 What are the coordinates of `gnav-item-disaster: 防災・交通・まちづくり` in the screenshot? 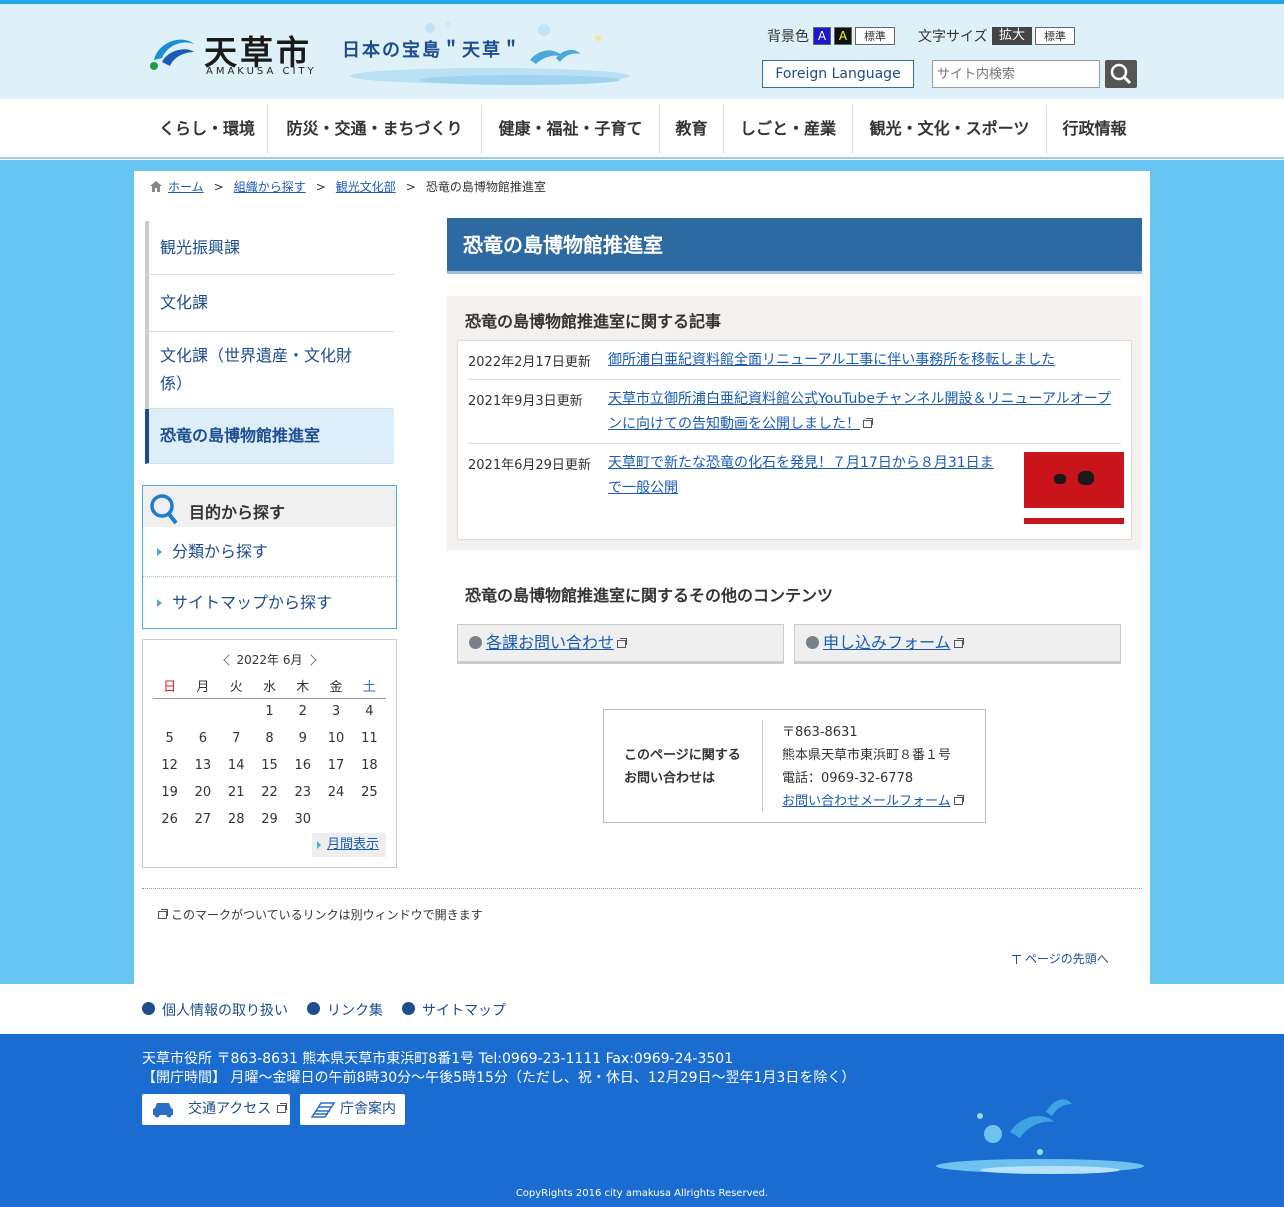 It's located at (374, 129).